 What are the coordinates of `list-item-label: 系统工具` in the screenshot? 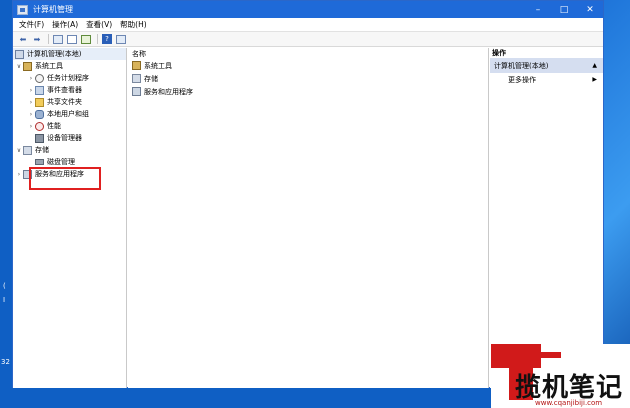 It's located at (158, 65).